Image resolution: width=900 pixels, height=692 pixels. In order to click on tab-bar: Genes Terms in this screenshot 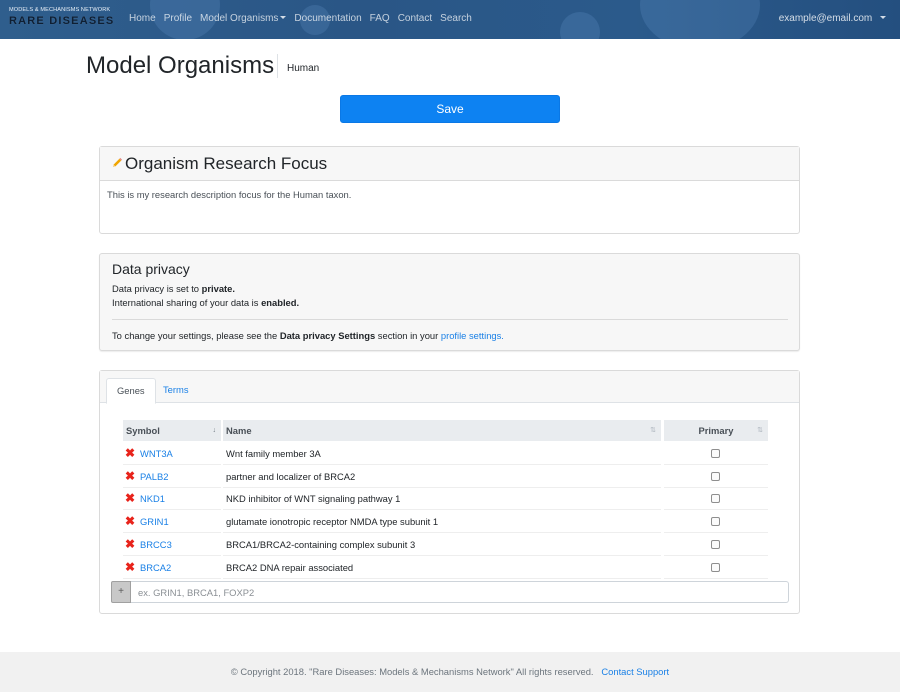, I will do `click(449, 387)`.